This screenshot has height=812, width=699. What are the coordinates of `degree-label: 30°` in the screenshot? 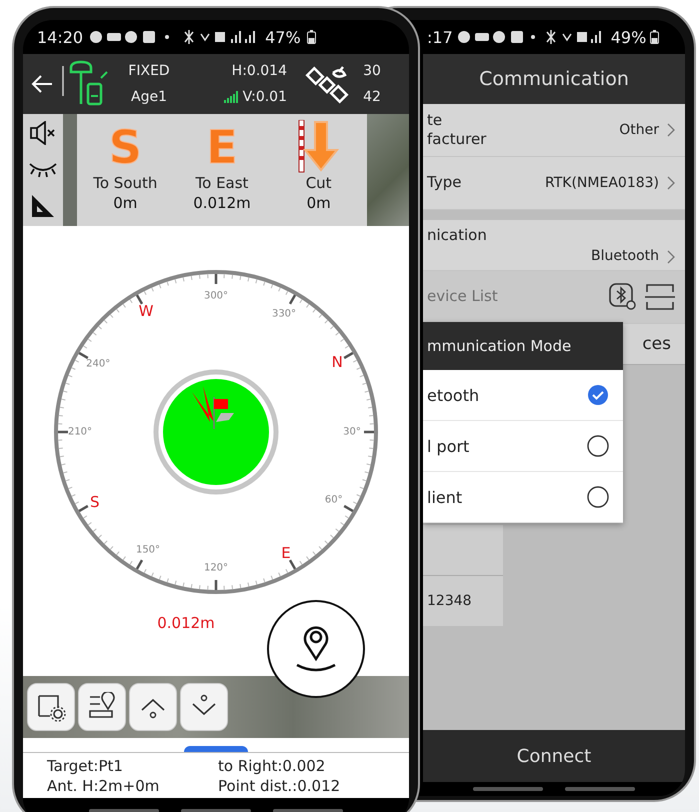 It's located at (352, 432).